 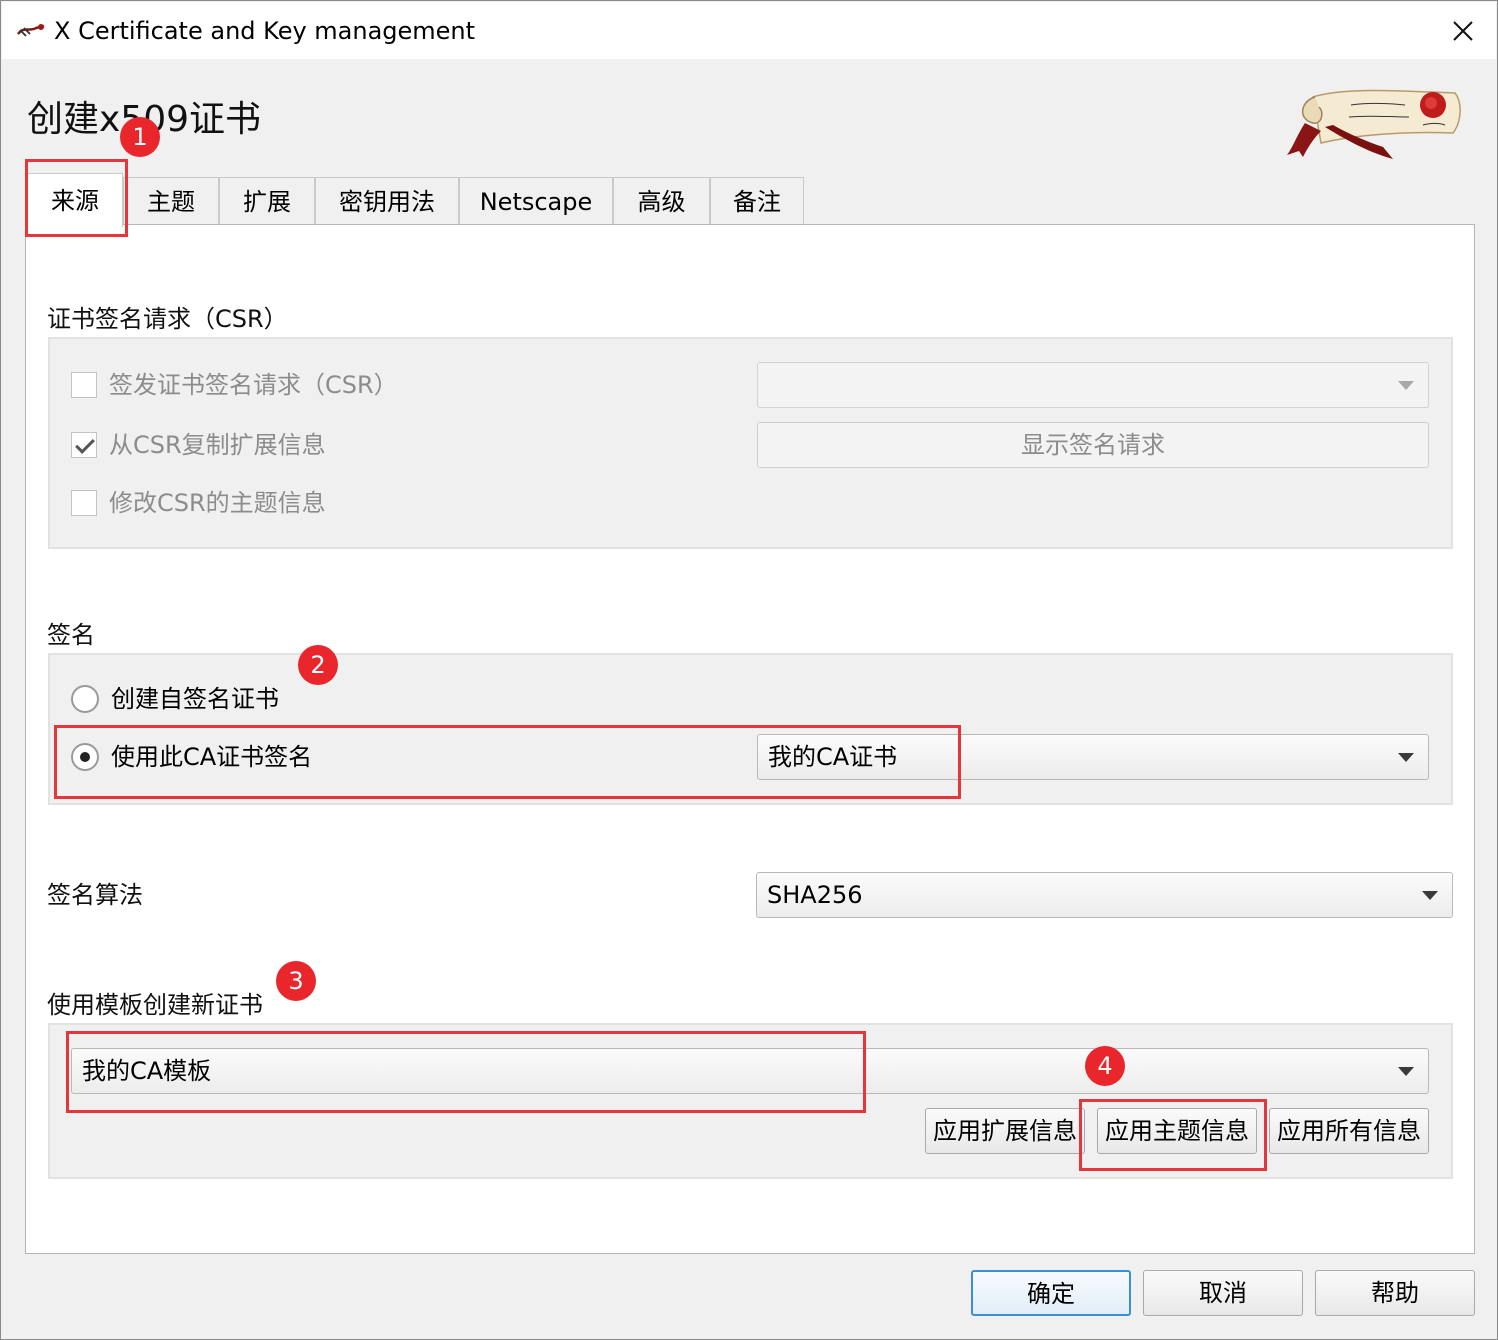 I want to click on window-title: X Certificate and Key management, so click(x=265, y=31).